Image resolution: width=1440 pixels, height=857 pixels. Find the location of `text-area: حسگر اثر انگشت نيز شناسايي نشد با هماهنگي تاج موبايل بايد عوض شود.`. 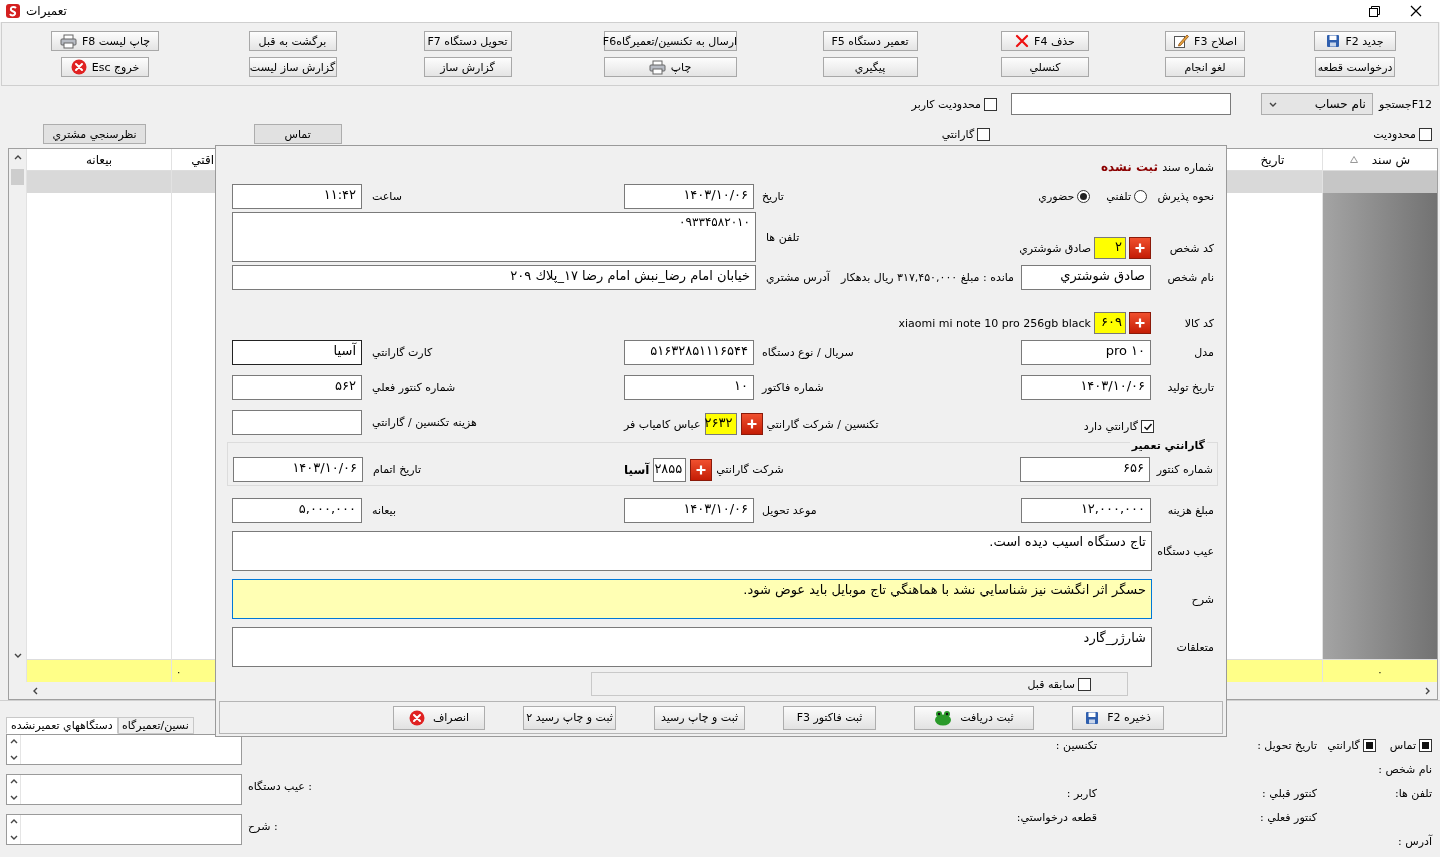

text-area: حسگر اثر انگشت نيز شناسايي نشد با هماهنگي تاج موبايل بايد عوض شود. is located at coordinates (692, 599).